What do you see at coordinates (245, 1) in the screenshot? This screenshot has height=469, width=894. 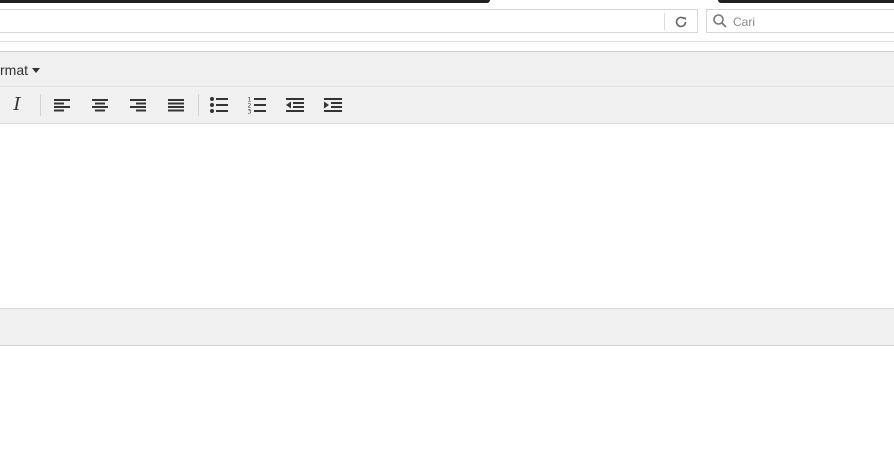 I see `browser-tab-dark` at bounding box center [245, 1].